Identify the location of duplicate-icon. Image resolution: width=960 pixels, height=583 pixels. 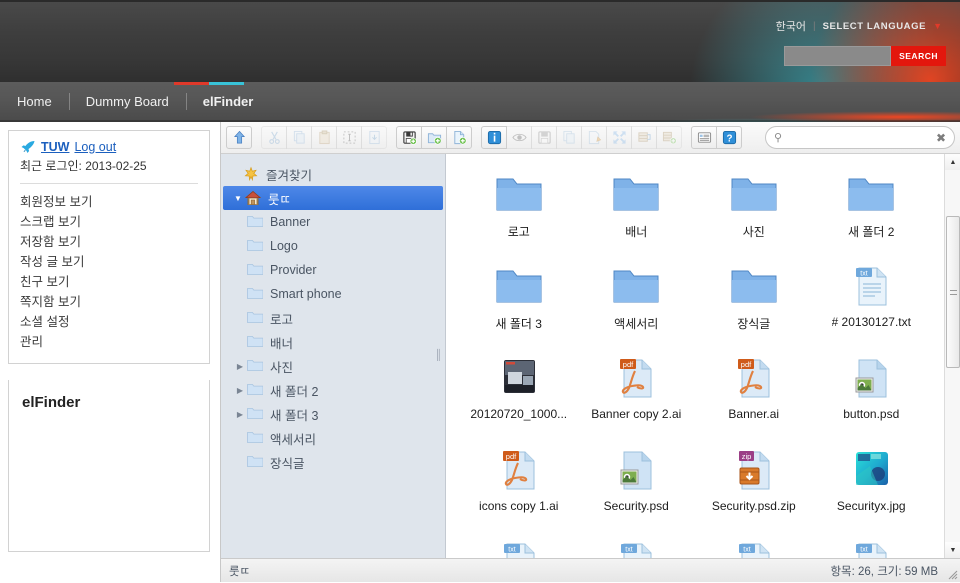
(569, 137).